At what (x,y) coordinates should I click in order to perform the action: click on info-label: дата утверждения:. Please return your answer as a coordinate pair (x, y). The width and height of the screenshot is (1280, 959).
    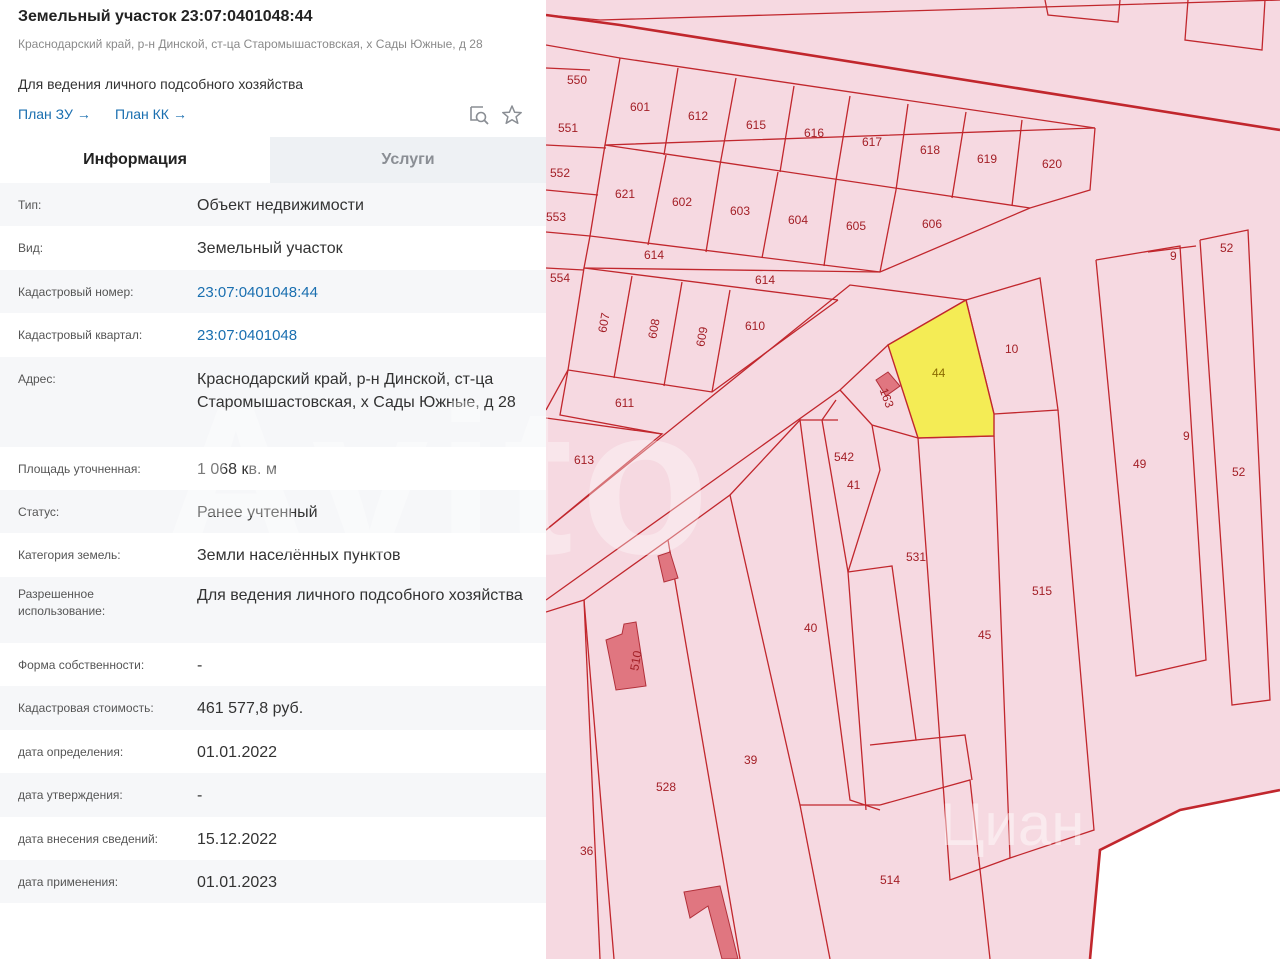
    Looking at the image, I should click on (70, 795).